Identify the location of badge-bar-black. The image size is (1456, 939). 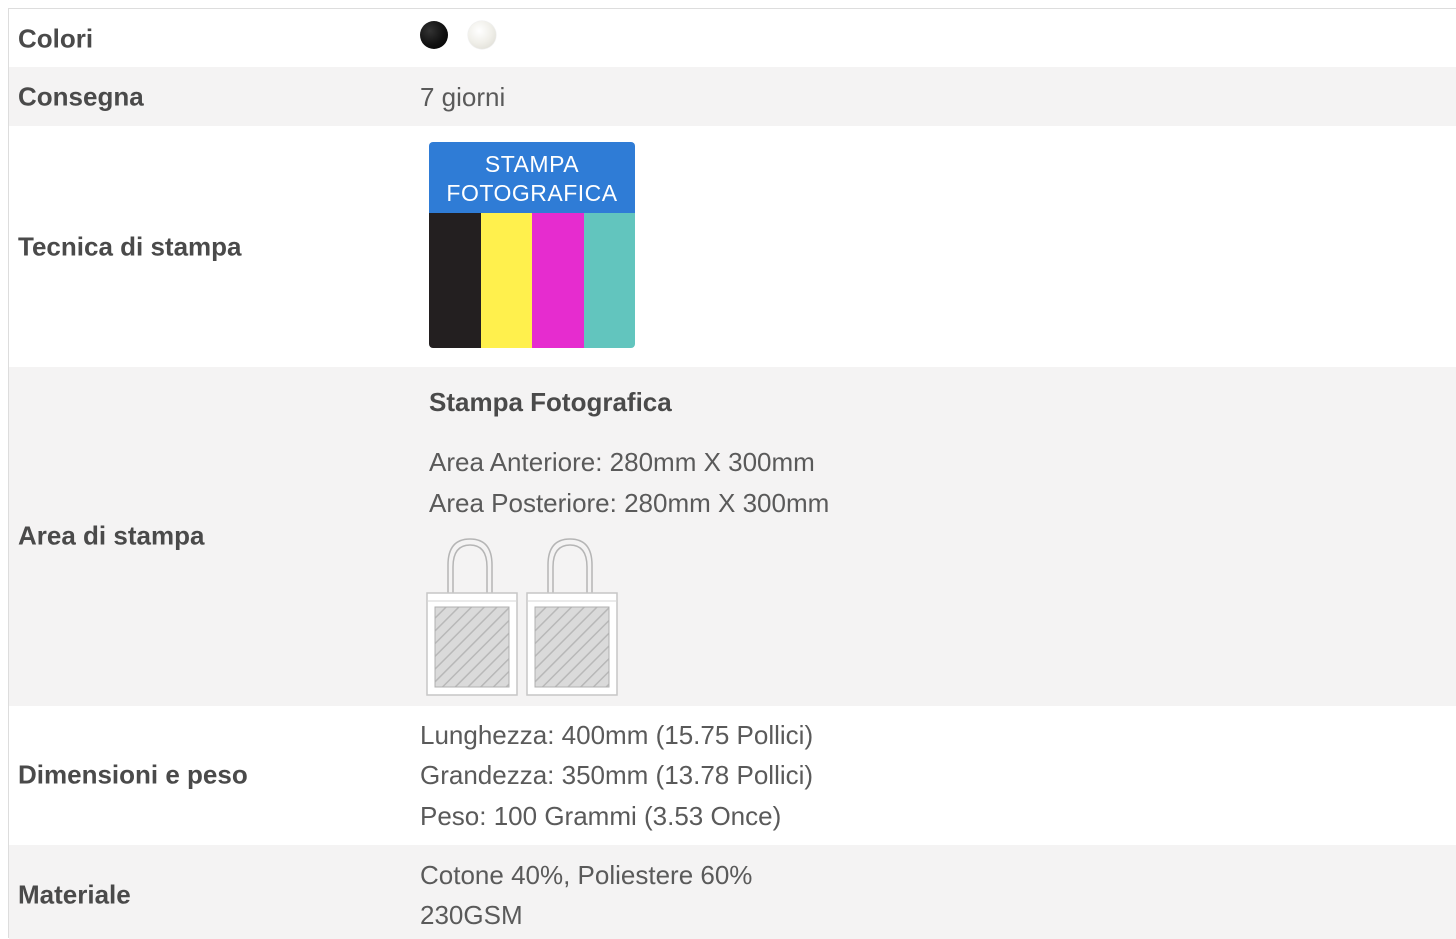
(455, 280).